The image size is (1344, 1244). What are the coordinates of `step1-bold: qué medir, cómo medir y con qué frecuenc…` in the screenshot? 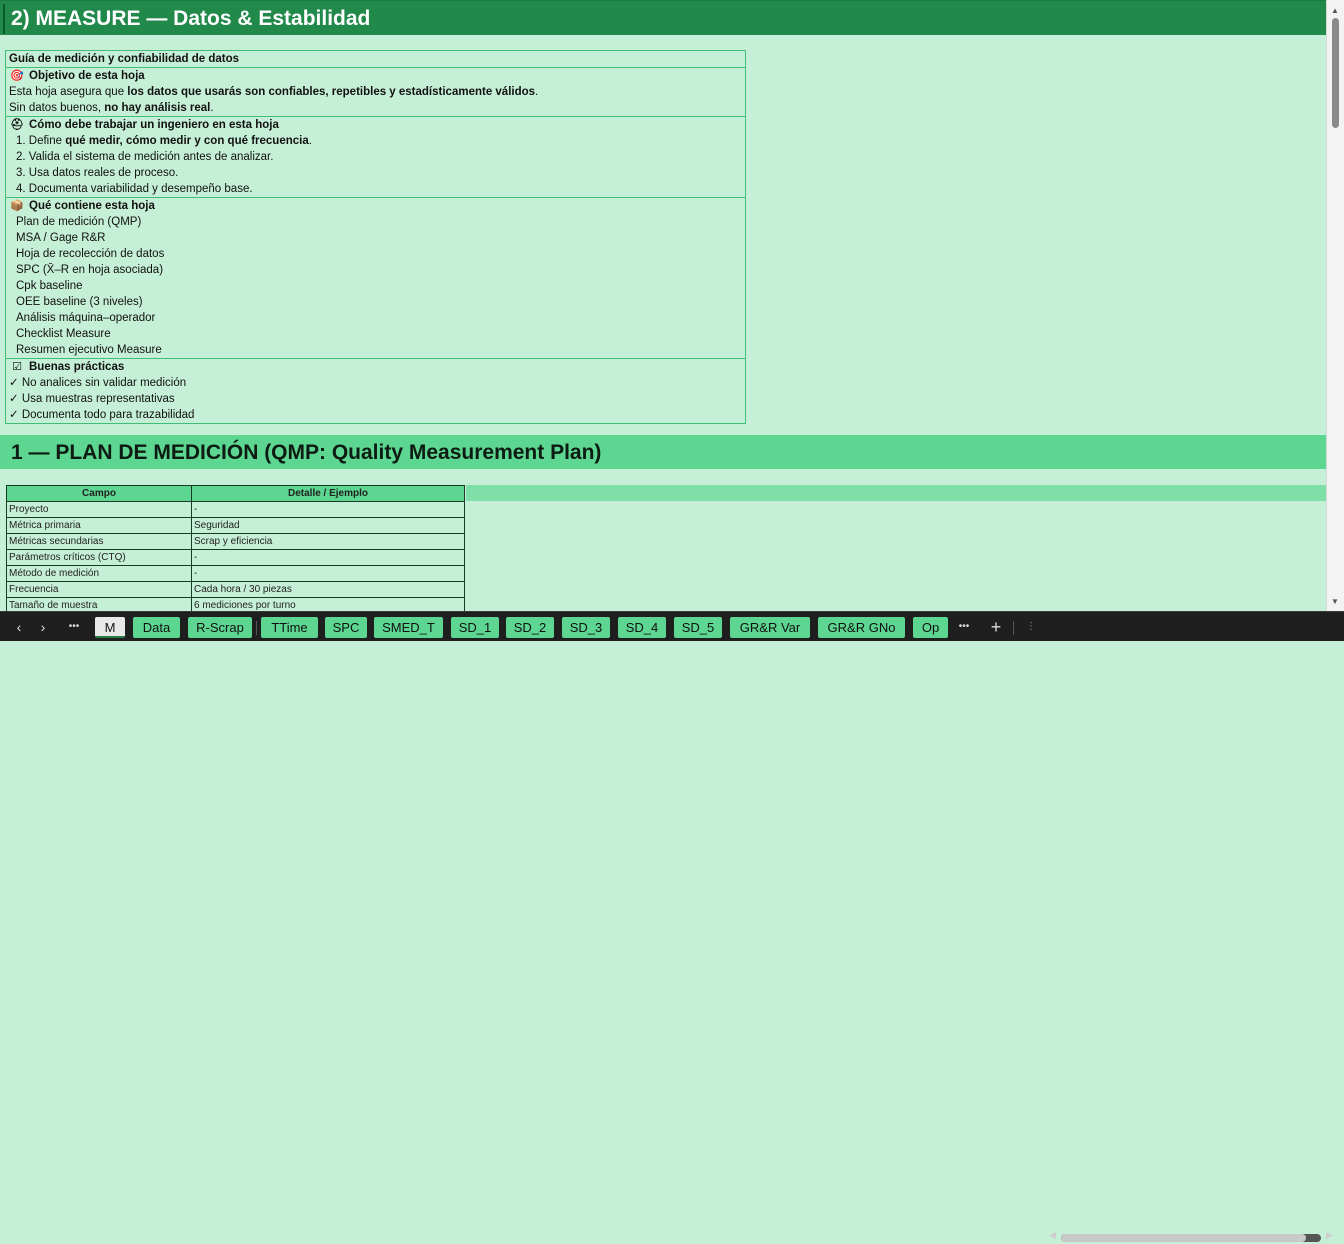 It's located at (187, 141).